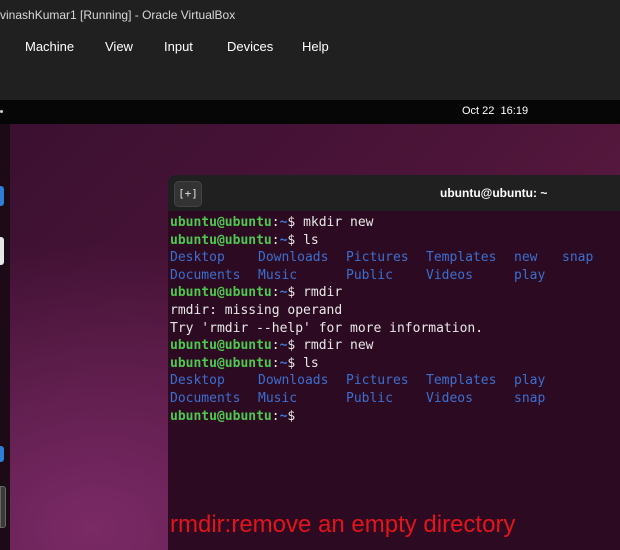 The image size is (620, 550). What do you see at coordinates (395, 223) in the screenshot?
I see `terminal-line: ubuntu@ubuntu:~$ mkdir new` at bounding box center [395, 223].